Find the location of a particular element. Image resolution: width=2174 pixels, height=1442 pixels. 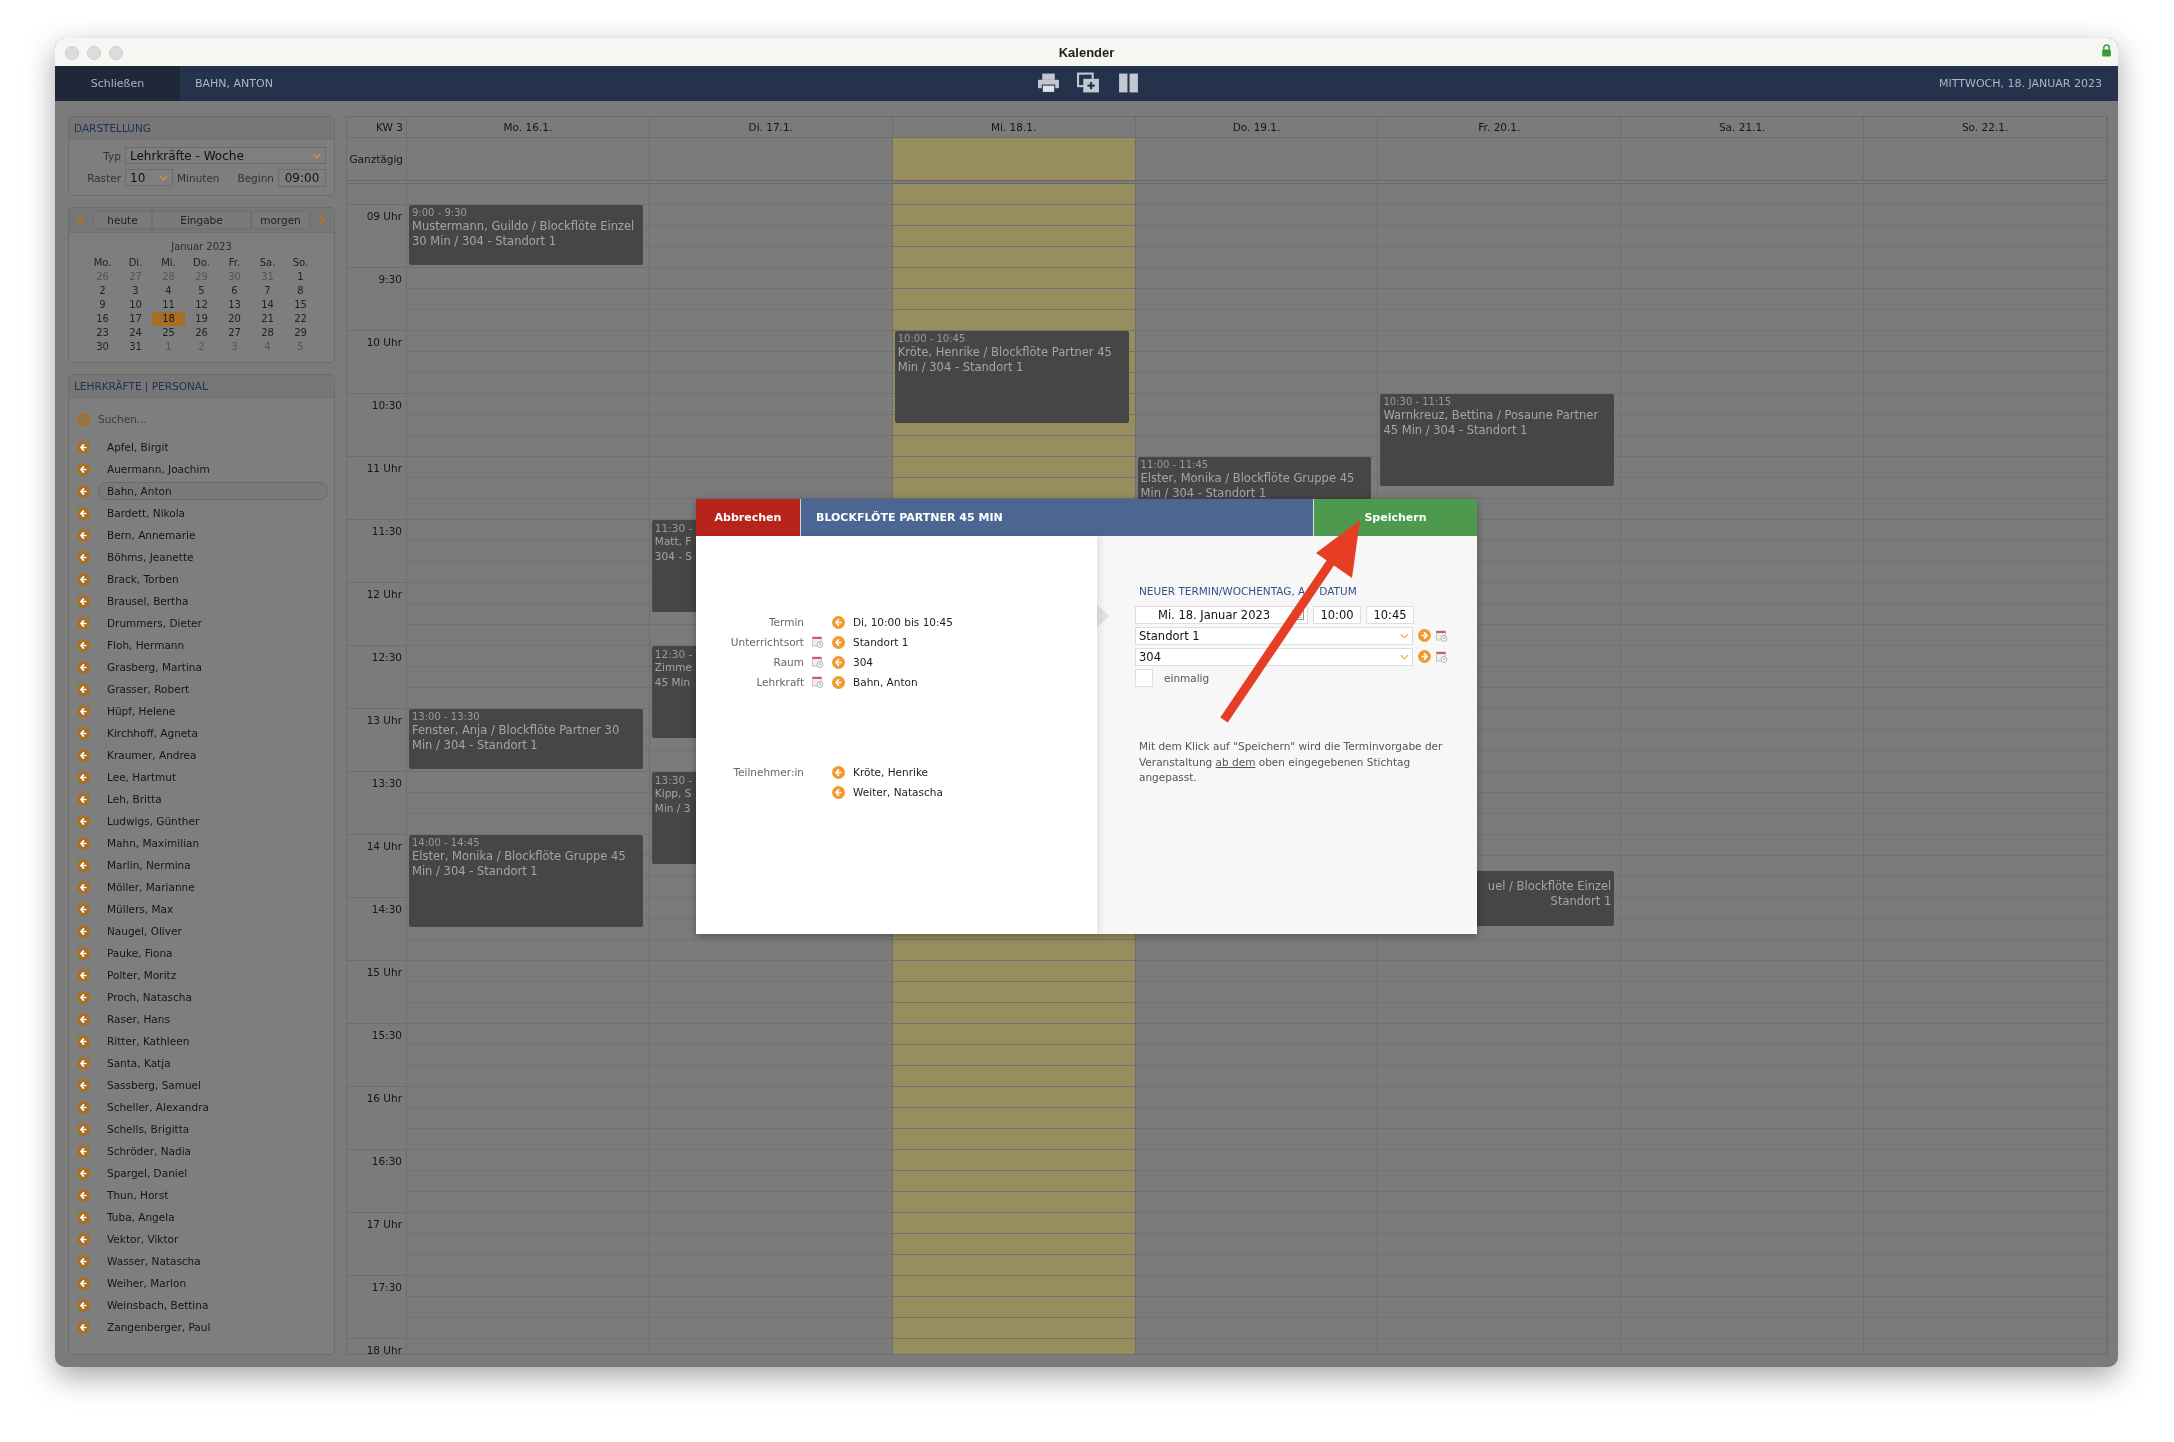

calendar-day: 7 is located at coordinates (267, 291).